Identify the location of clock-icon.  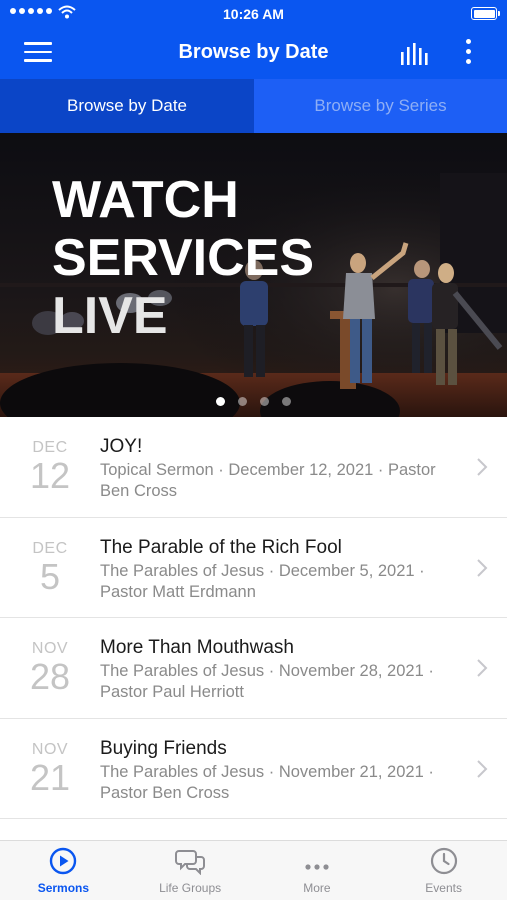
(443, 861).